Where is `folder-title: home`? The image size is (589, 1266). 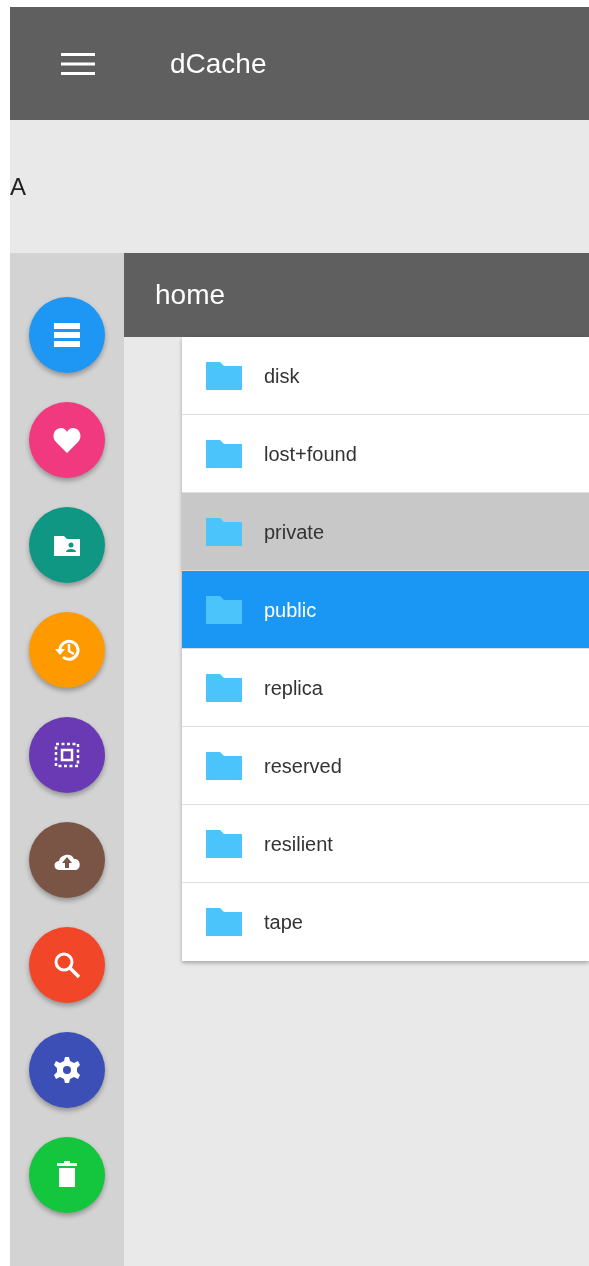 folder-title: home is located at coordinates (190, 295).